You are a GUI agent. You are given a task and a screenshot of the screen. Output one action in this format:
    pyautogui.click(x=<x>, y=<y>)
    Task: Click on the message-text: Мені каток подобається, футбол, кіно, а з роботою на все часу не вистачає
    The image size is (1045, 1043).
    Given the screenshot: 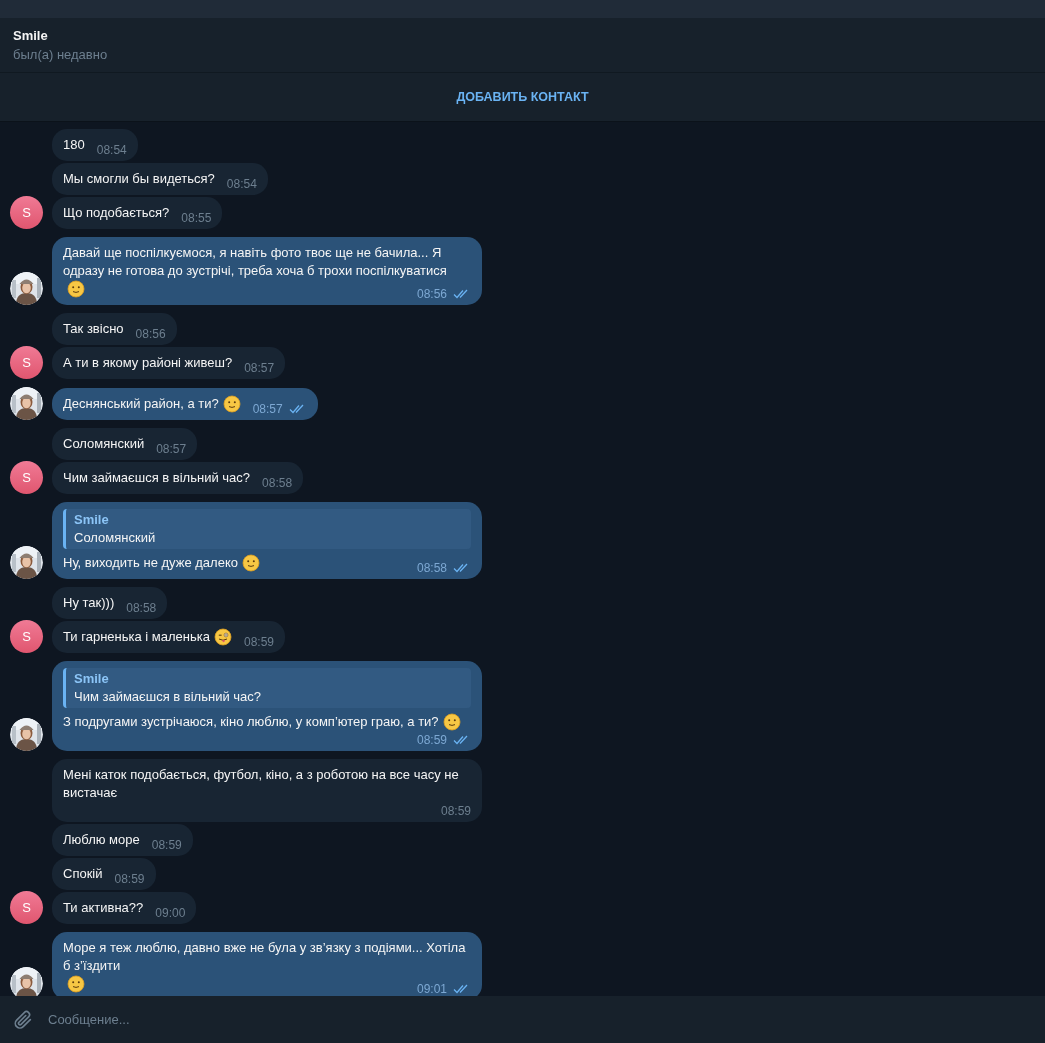 What is the action you would take?
    pyautogui.click(x=261, y=784)
    